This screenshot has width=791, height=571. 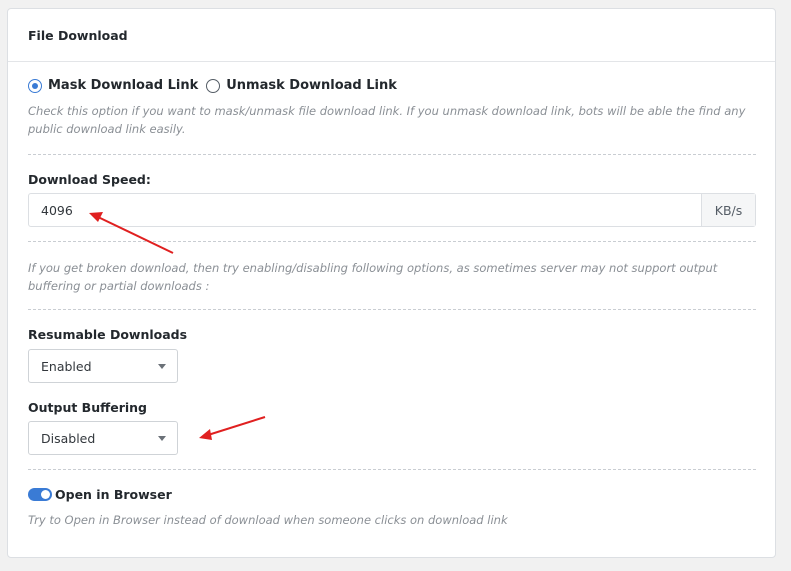 I want to click on output-buffering-select: Disabled, so click(x=103, y=438).